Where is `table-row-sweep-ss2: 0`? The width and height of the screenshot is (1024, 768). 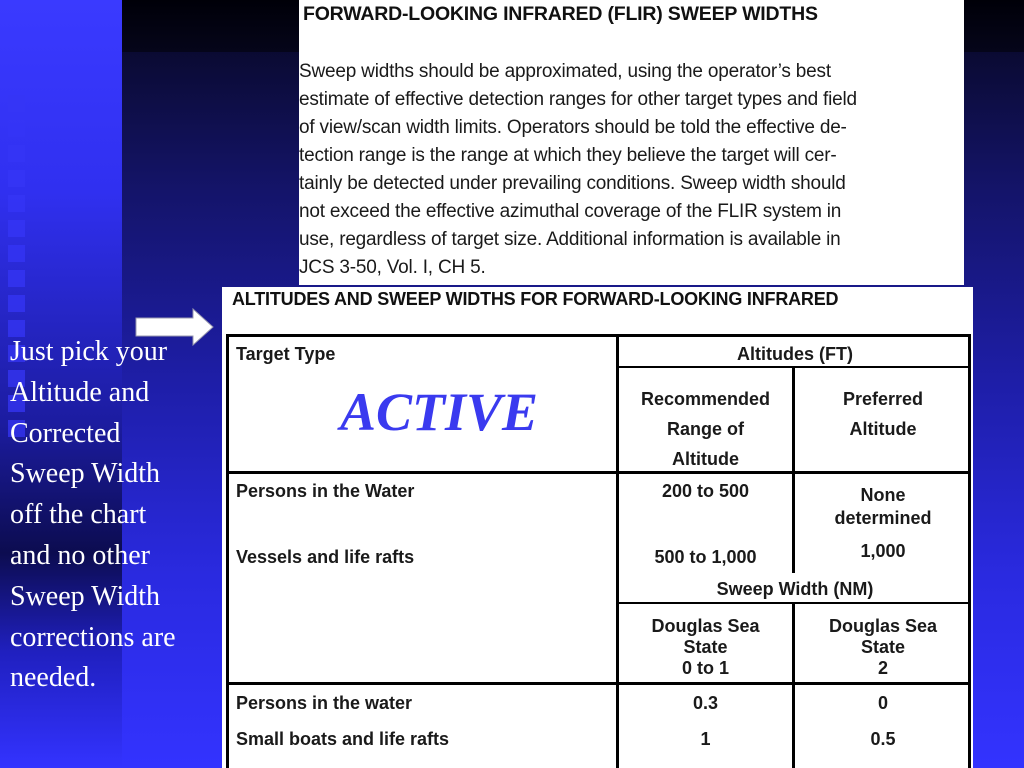
table-row-sweep-ss2: 0 is located at coordinates (882, 703).